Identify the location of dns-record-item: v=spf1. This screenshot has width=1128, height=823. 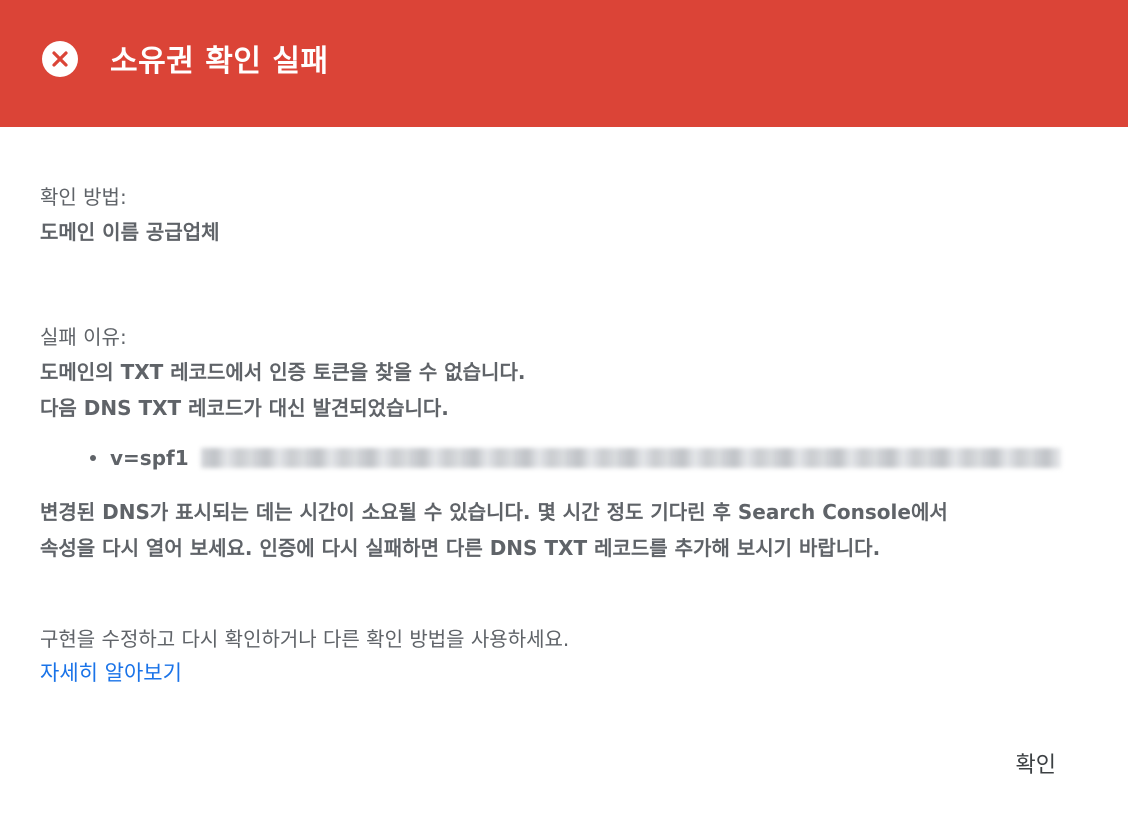
(589, 458).